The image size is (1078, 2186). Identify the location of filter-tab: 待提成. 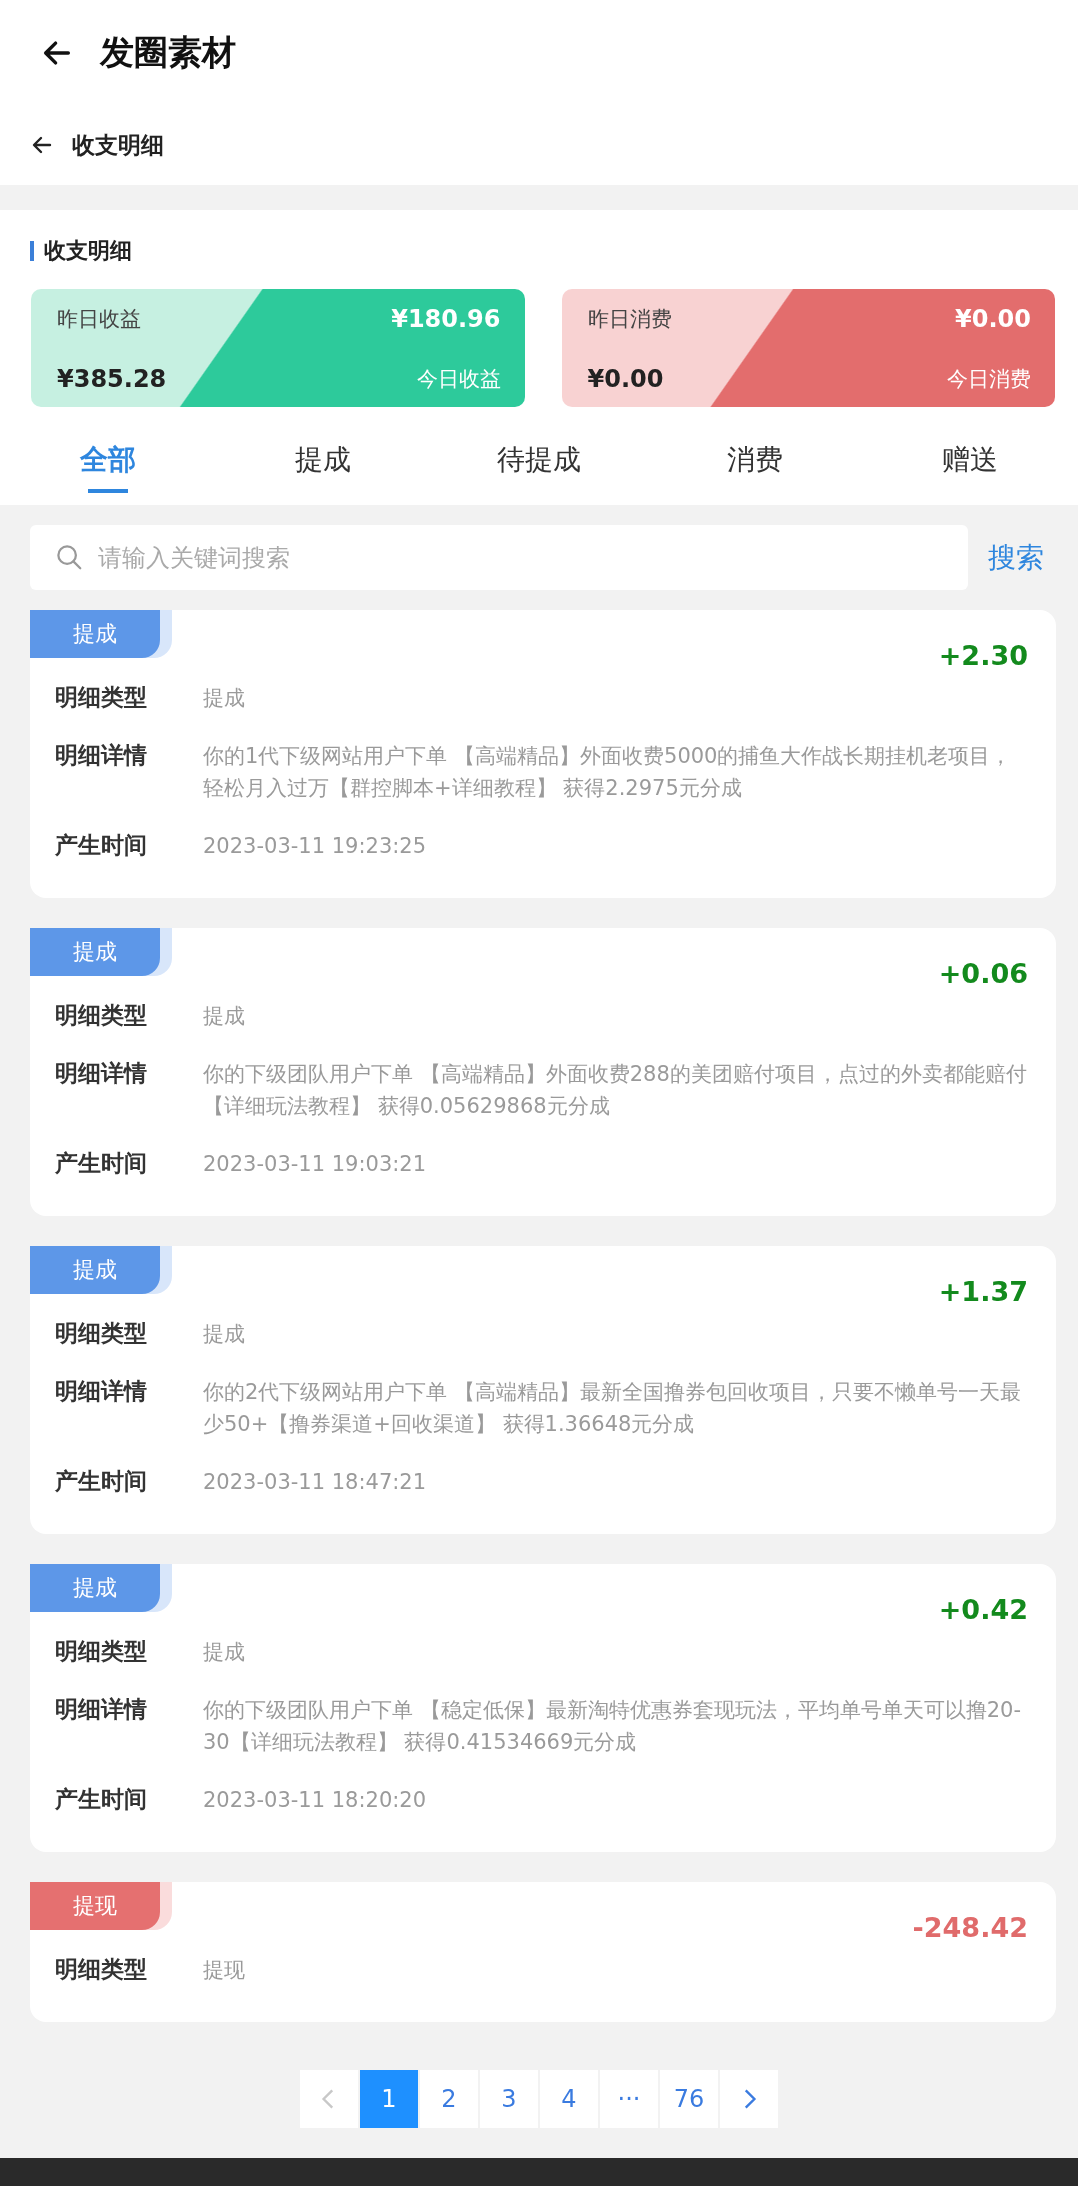
(539, 461).